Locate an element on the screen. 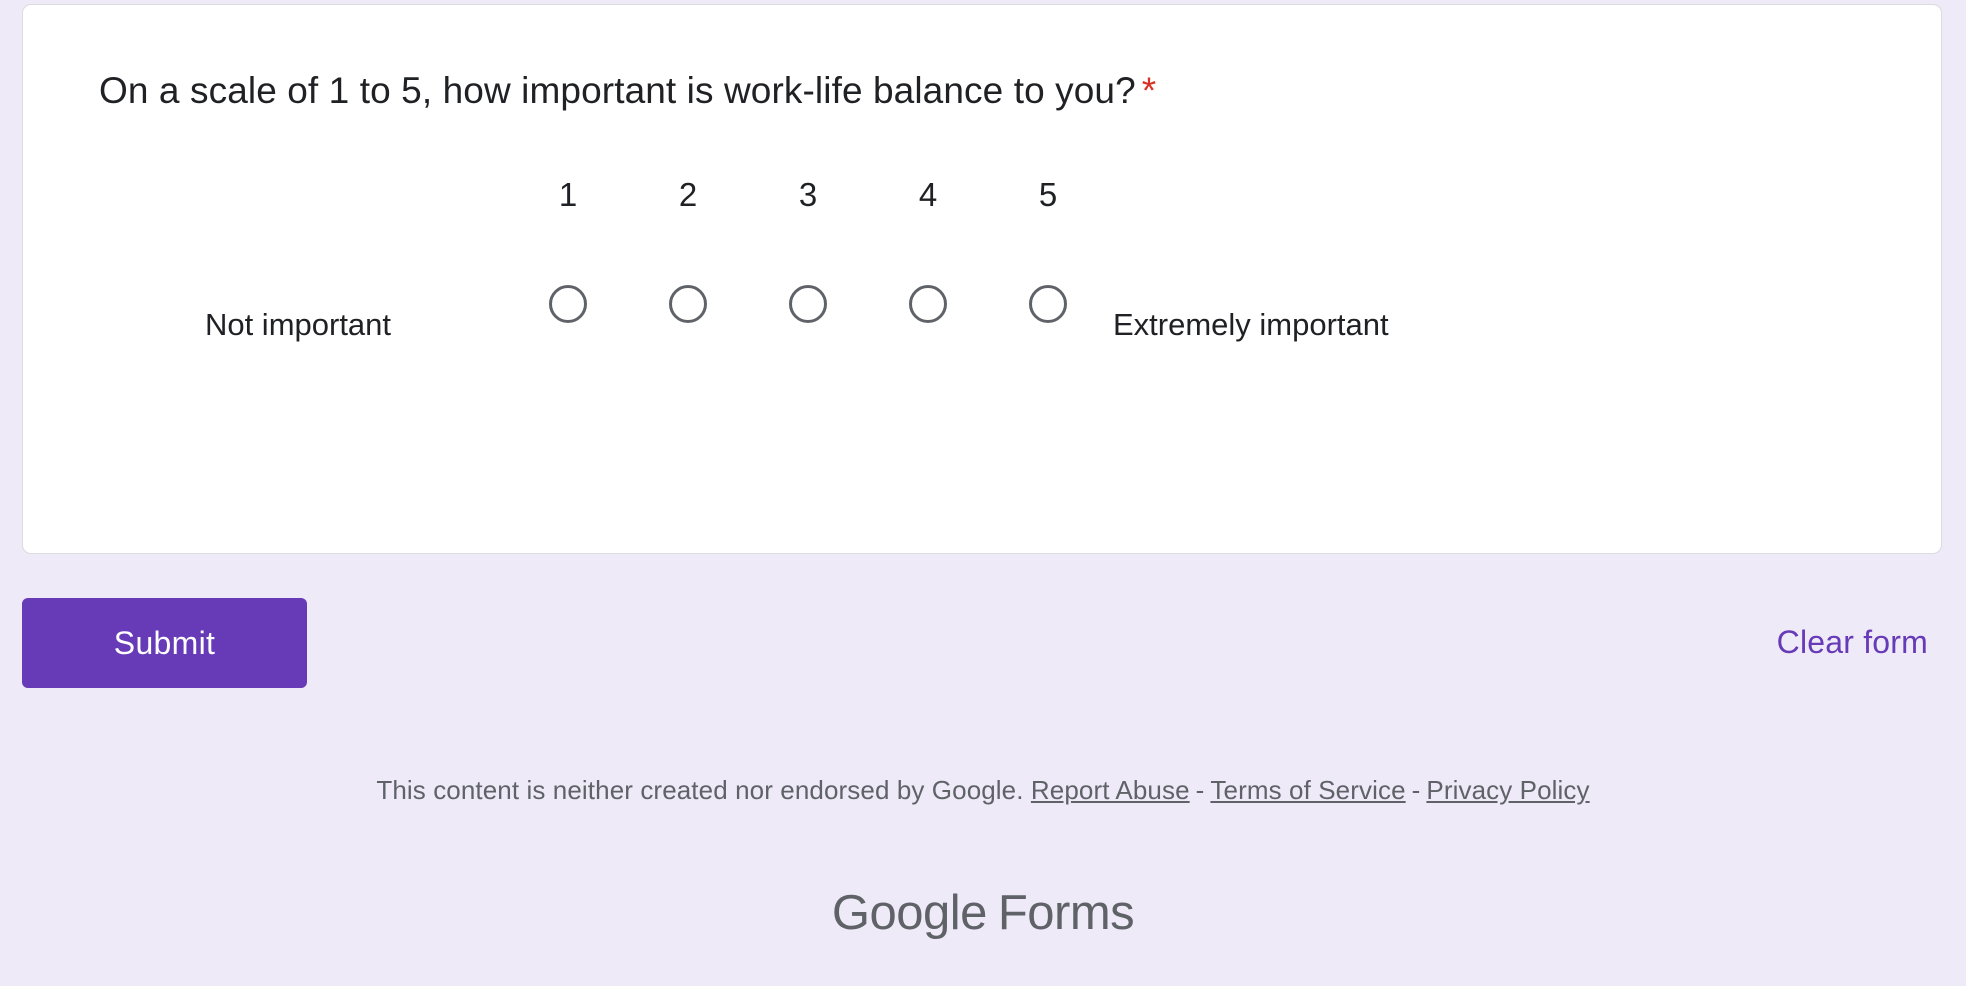 This screenshot has height=986, width=1966. scale-option-label-1: 1 is located at coordinates (568, 194).